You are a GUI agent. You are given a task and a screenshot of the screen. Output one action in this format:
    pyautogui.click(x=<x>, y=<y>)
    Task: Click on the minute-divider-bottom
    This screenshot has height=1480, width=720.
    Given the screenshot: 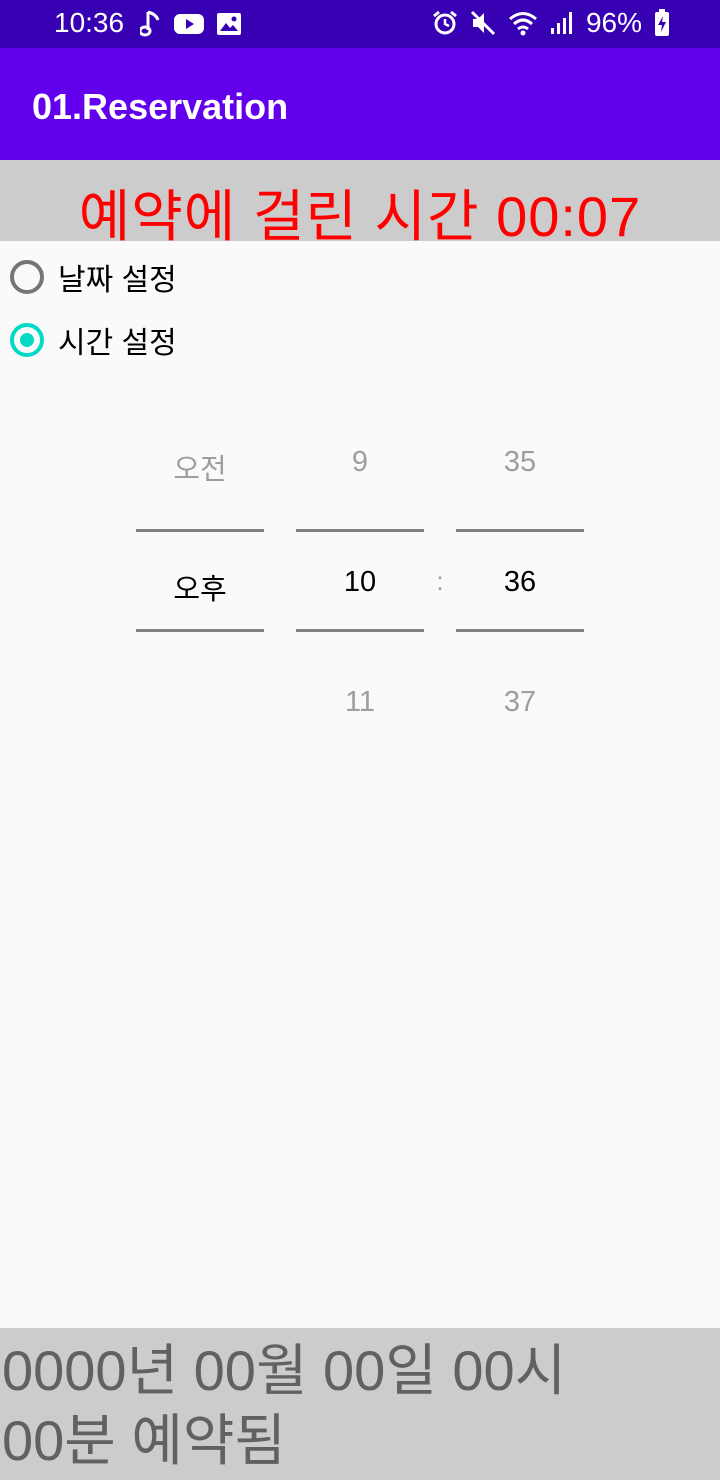 What is the action you would take?
    pyautogui.click(x=520, y=630)
    